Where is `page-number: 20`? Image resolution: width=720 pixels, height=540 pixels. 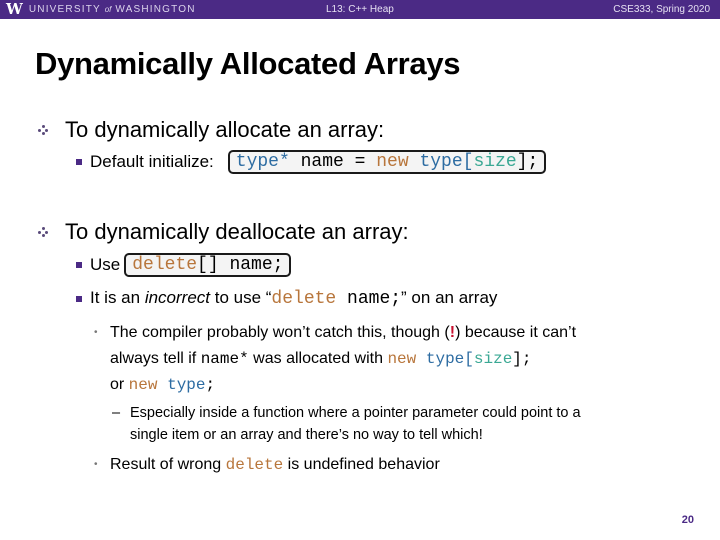 page-number: 20 is located at coordinates (687, 520).